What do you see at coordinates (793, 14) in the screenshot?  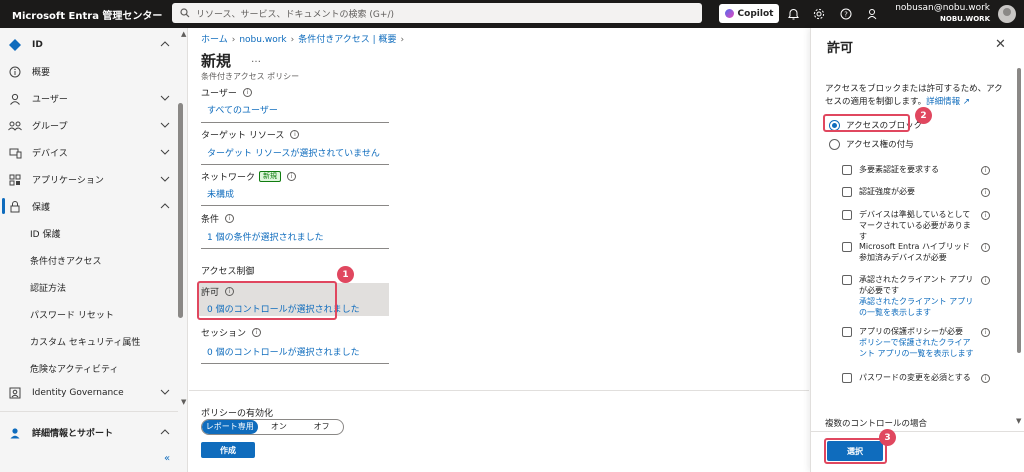 I see `bell-icon` at bounding box center [793, 14].